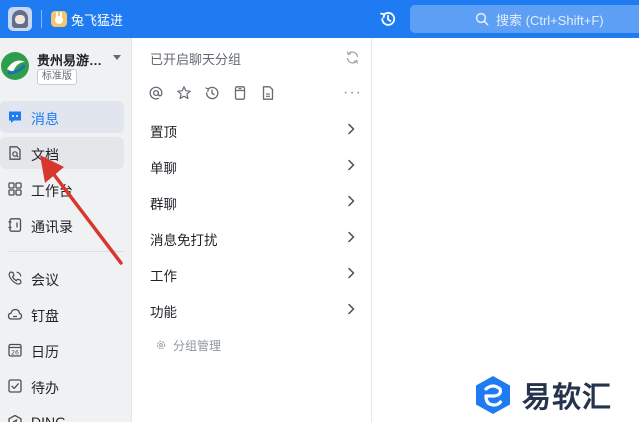 The height and width of the screenshot is (422, 639). Describe the element at coordinates (15, 278) in the screenshot. I see `phone-icon` at that location.